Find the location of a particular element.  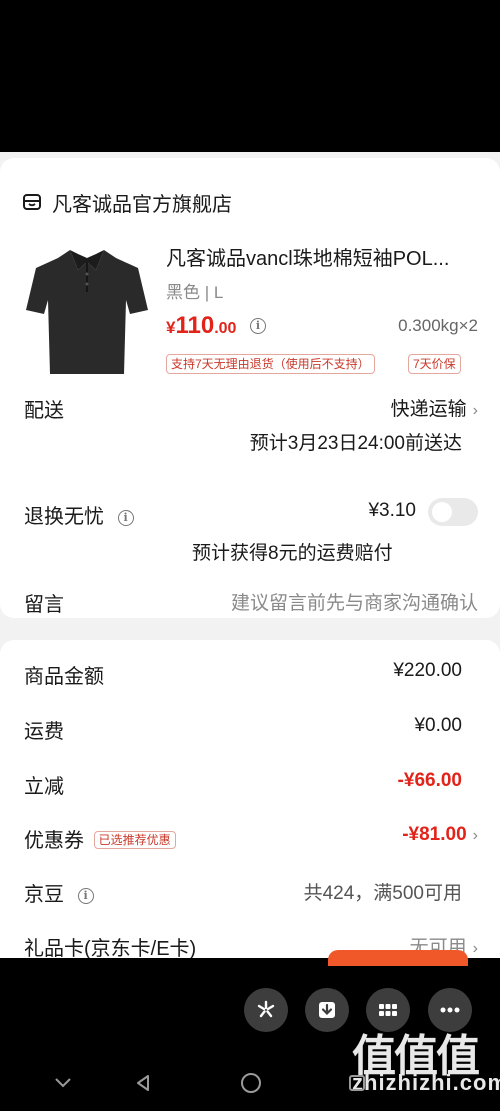

return-insurance-text: 退换无忧 is located at coordinates (64, 517).